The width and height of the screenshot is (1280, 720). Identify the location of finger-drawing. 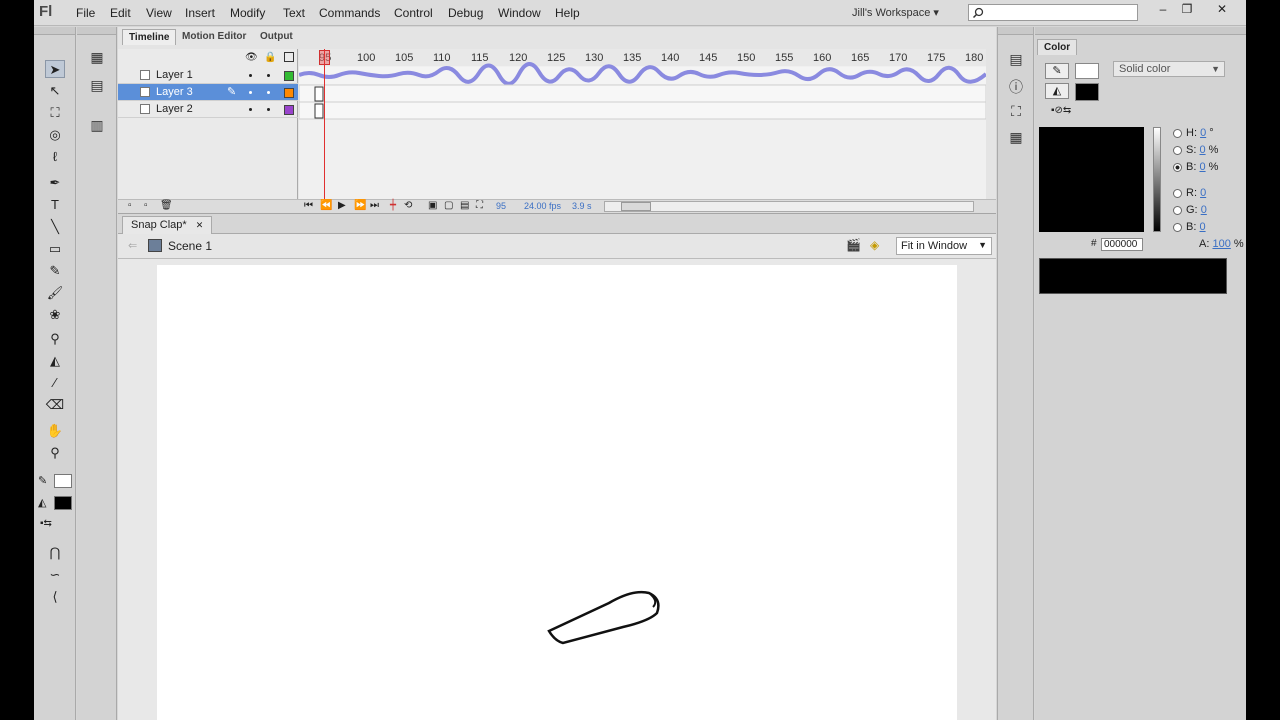
(605, 610).